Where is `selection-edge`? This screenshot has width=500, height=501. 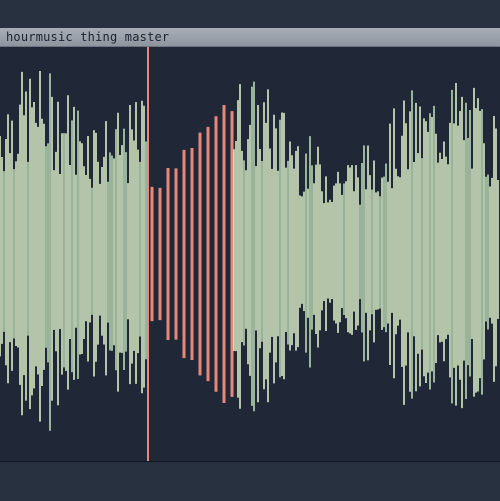
selection-edge is located at coordinates (148, 254).